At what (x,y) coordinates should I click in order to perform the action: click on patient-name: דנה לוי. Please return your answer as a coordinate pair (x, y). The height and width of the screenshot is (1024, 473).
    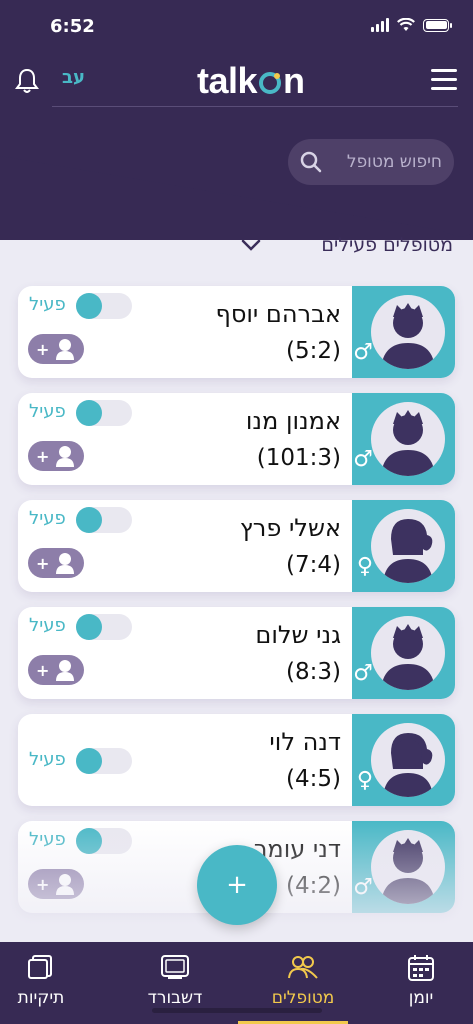
    Looking at the image, I should click on (305, 742).